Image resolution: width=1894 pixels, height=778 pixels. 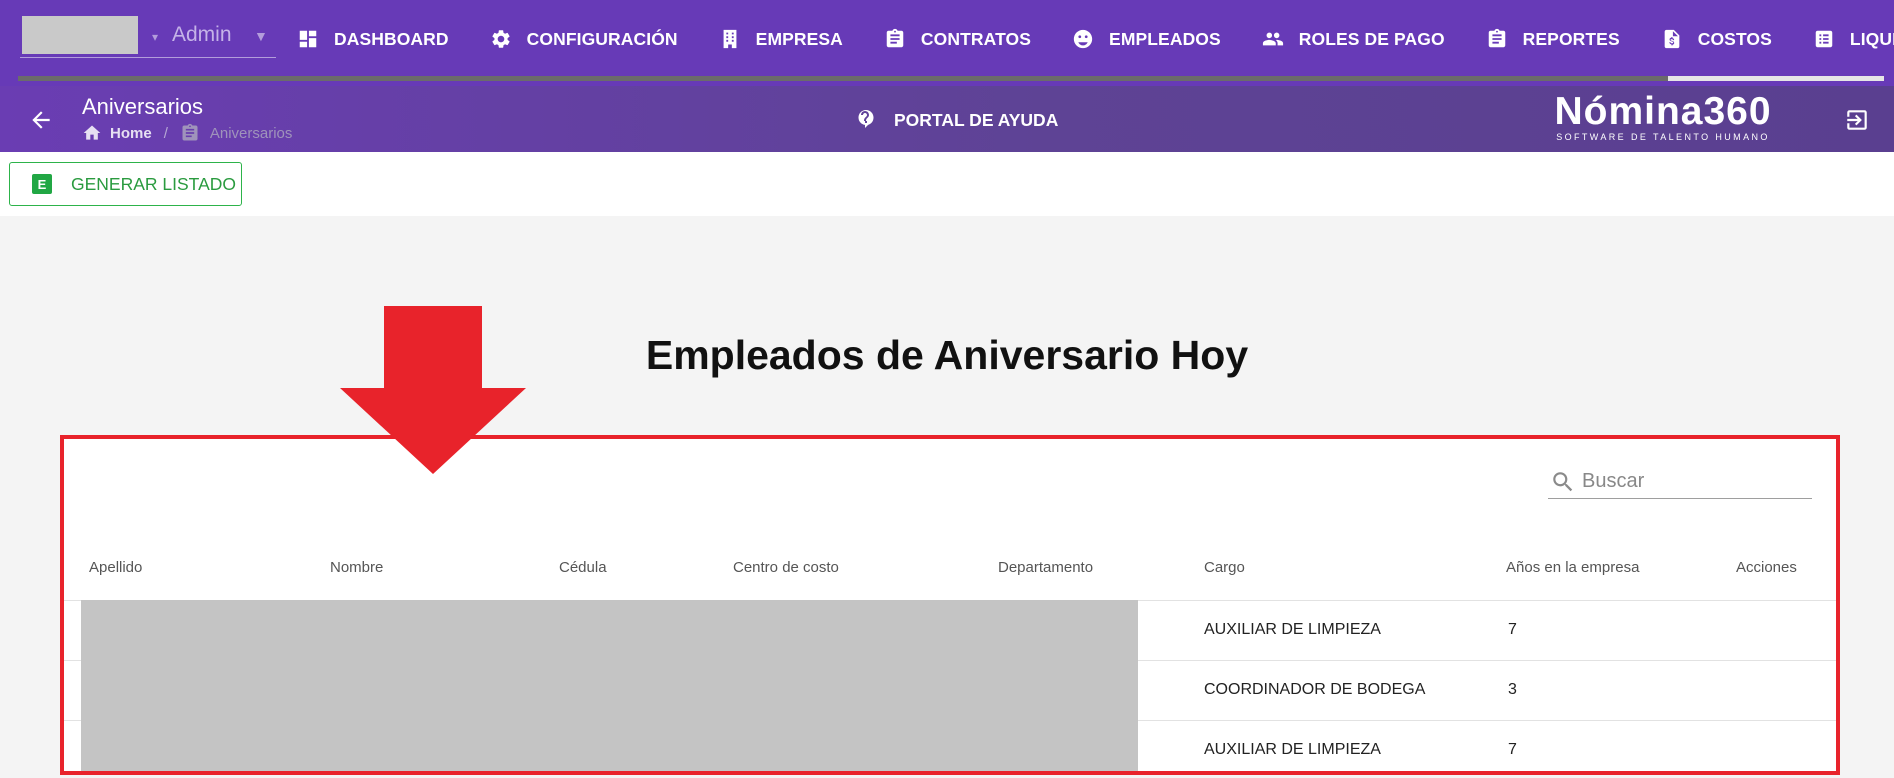 I want to click on nav-item-label: DASHBOARD, so click(x=391, y=38).